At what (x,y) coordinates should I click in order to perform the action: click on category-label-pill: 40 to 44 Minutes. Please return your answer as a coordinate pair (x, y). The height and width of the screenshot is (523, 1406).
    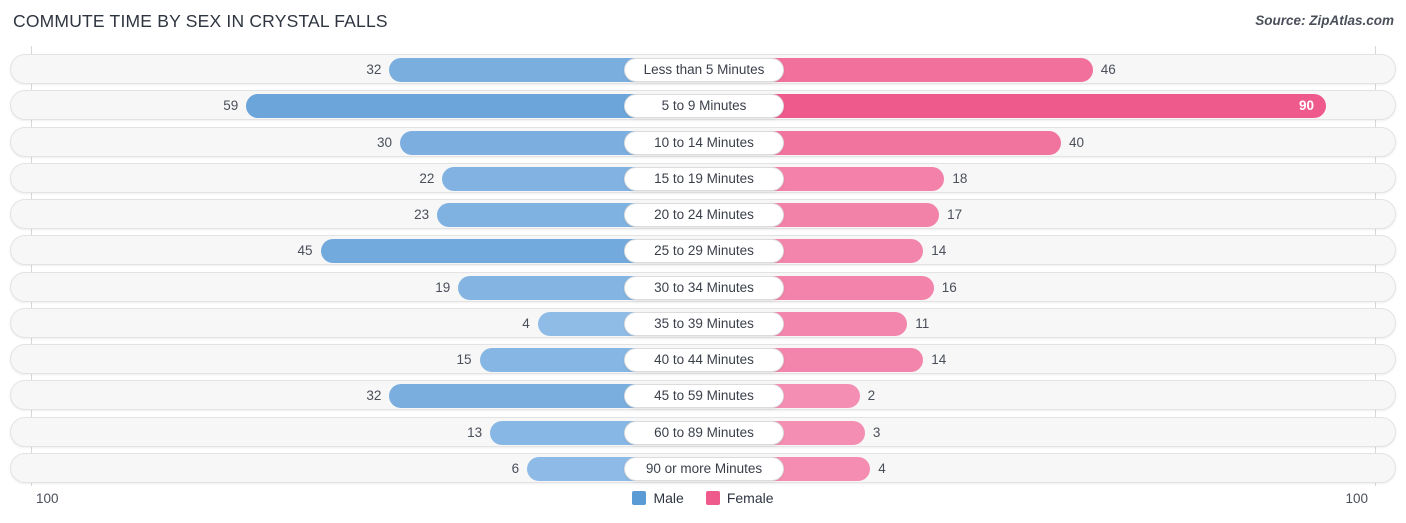
    Looking at the image, I should click on (704, 360).